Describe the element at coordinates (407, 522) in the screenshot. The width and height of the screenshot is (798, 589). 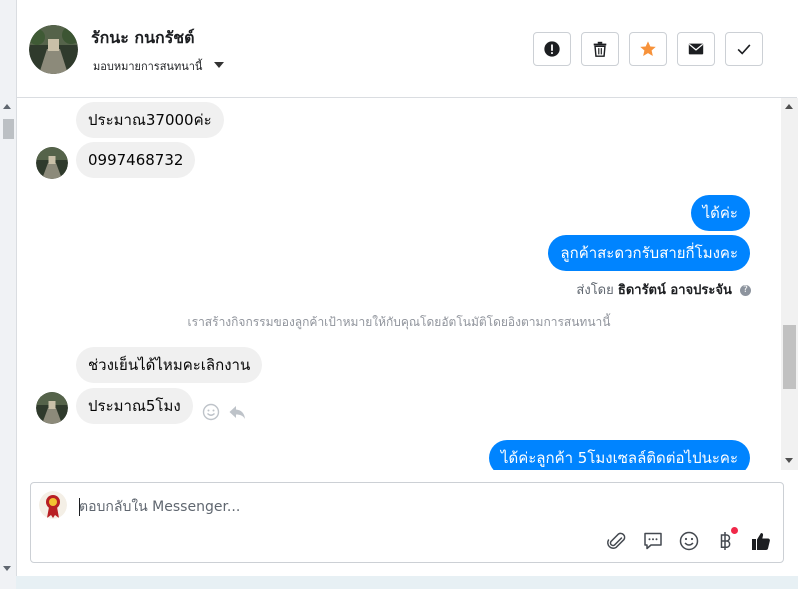
I see `reply-composer` at that location.